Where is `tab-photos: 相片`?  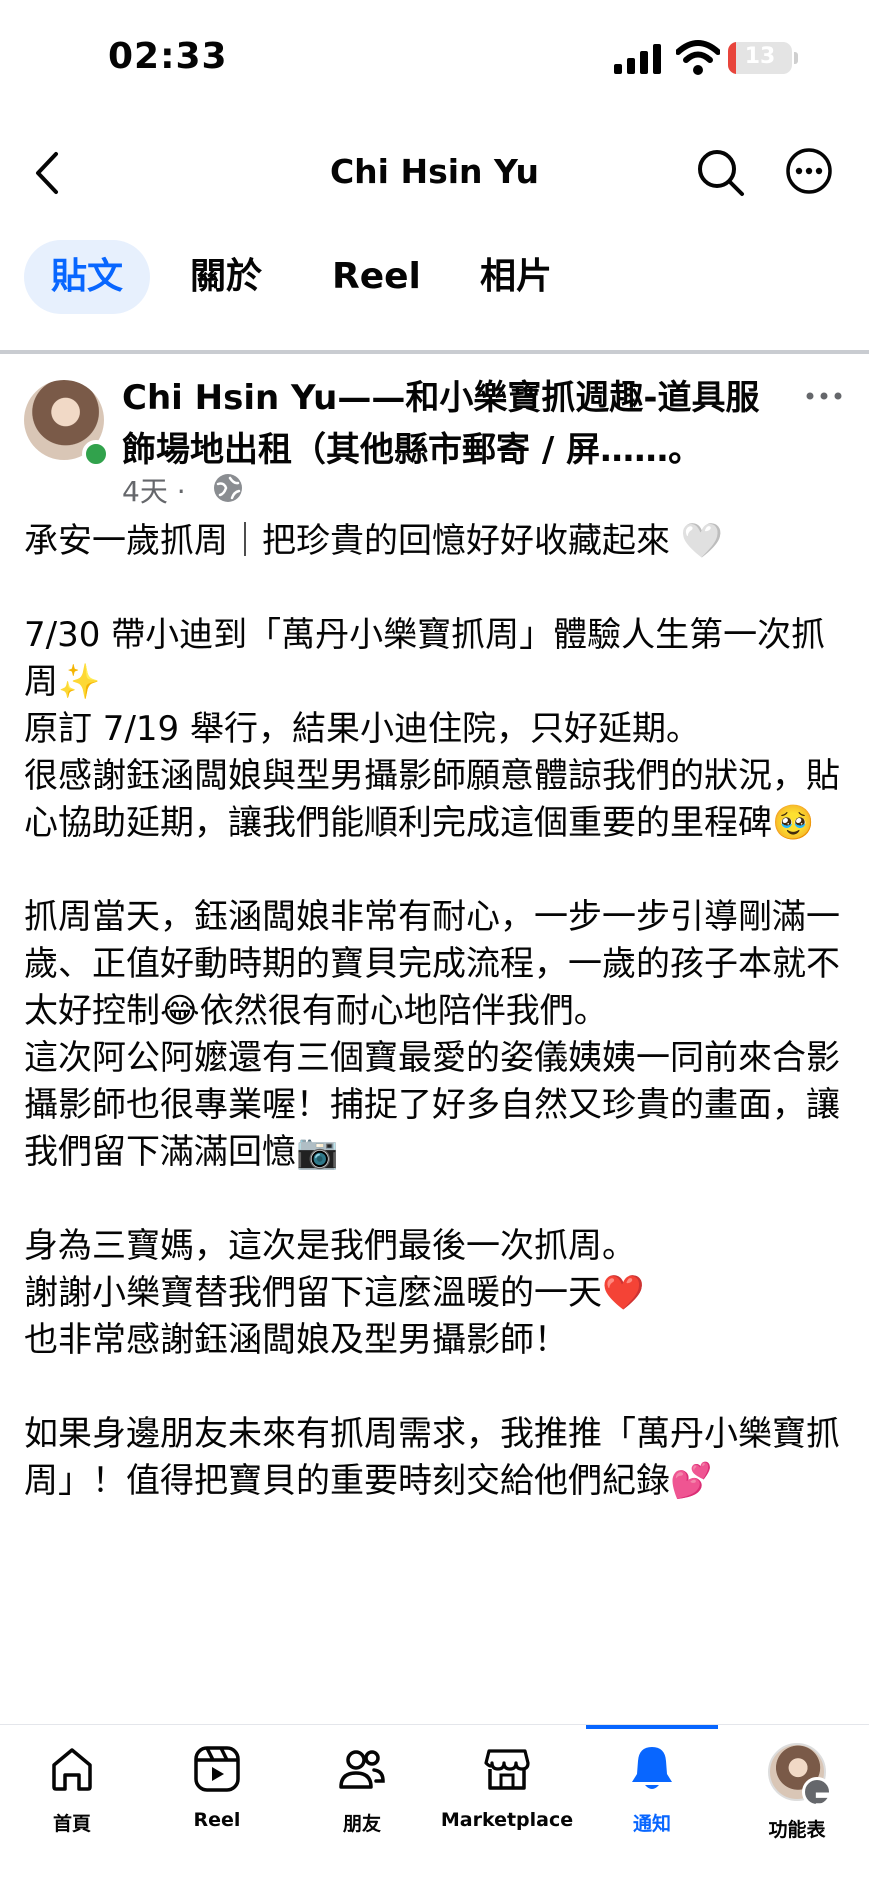
tab-photos: 相片 is located at coordinates (516, 277).